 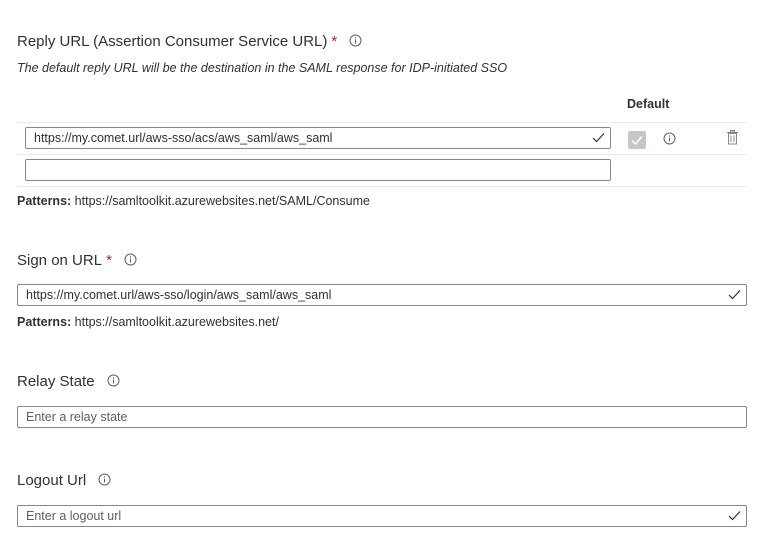 I want to click on logout-url-input-text, so click(x=367, y=516).